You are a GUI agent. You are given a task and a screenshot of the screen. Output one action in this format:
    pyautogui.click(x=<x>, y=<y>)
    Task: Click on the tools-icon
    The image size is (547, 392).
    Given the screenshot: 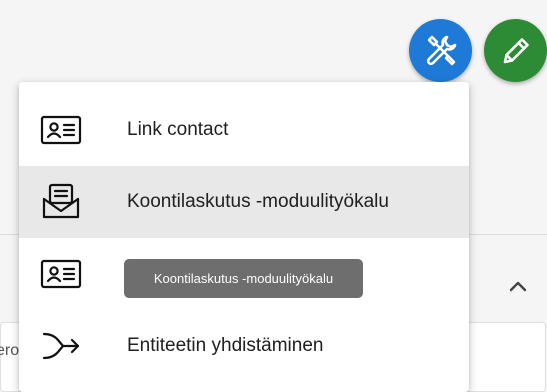 What is the action you would take?
    pyautogui.click(x=441, y=50)
    